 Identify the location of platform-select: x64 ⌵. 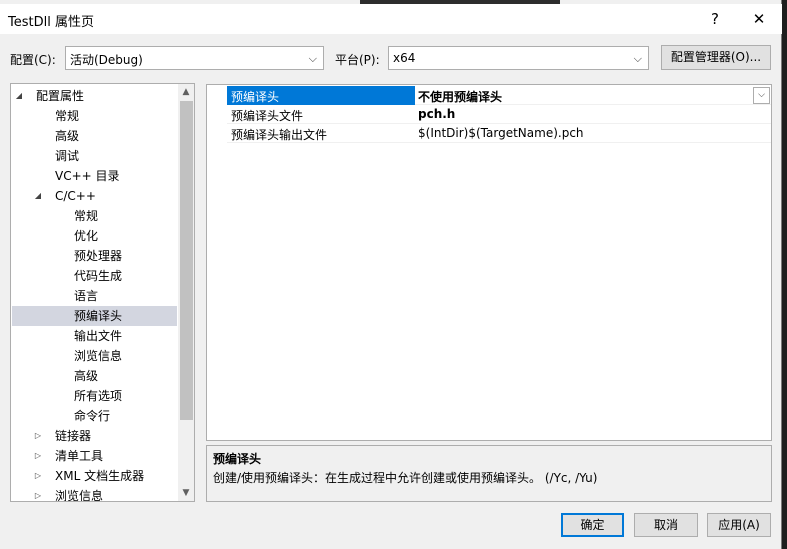
(518, 58).